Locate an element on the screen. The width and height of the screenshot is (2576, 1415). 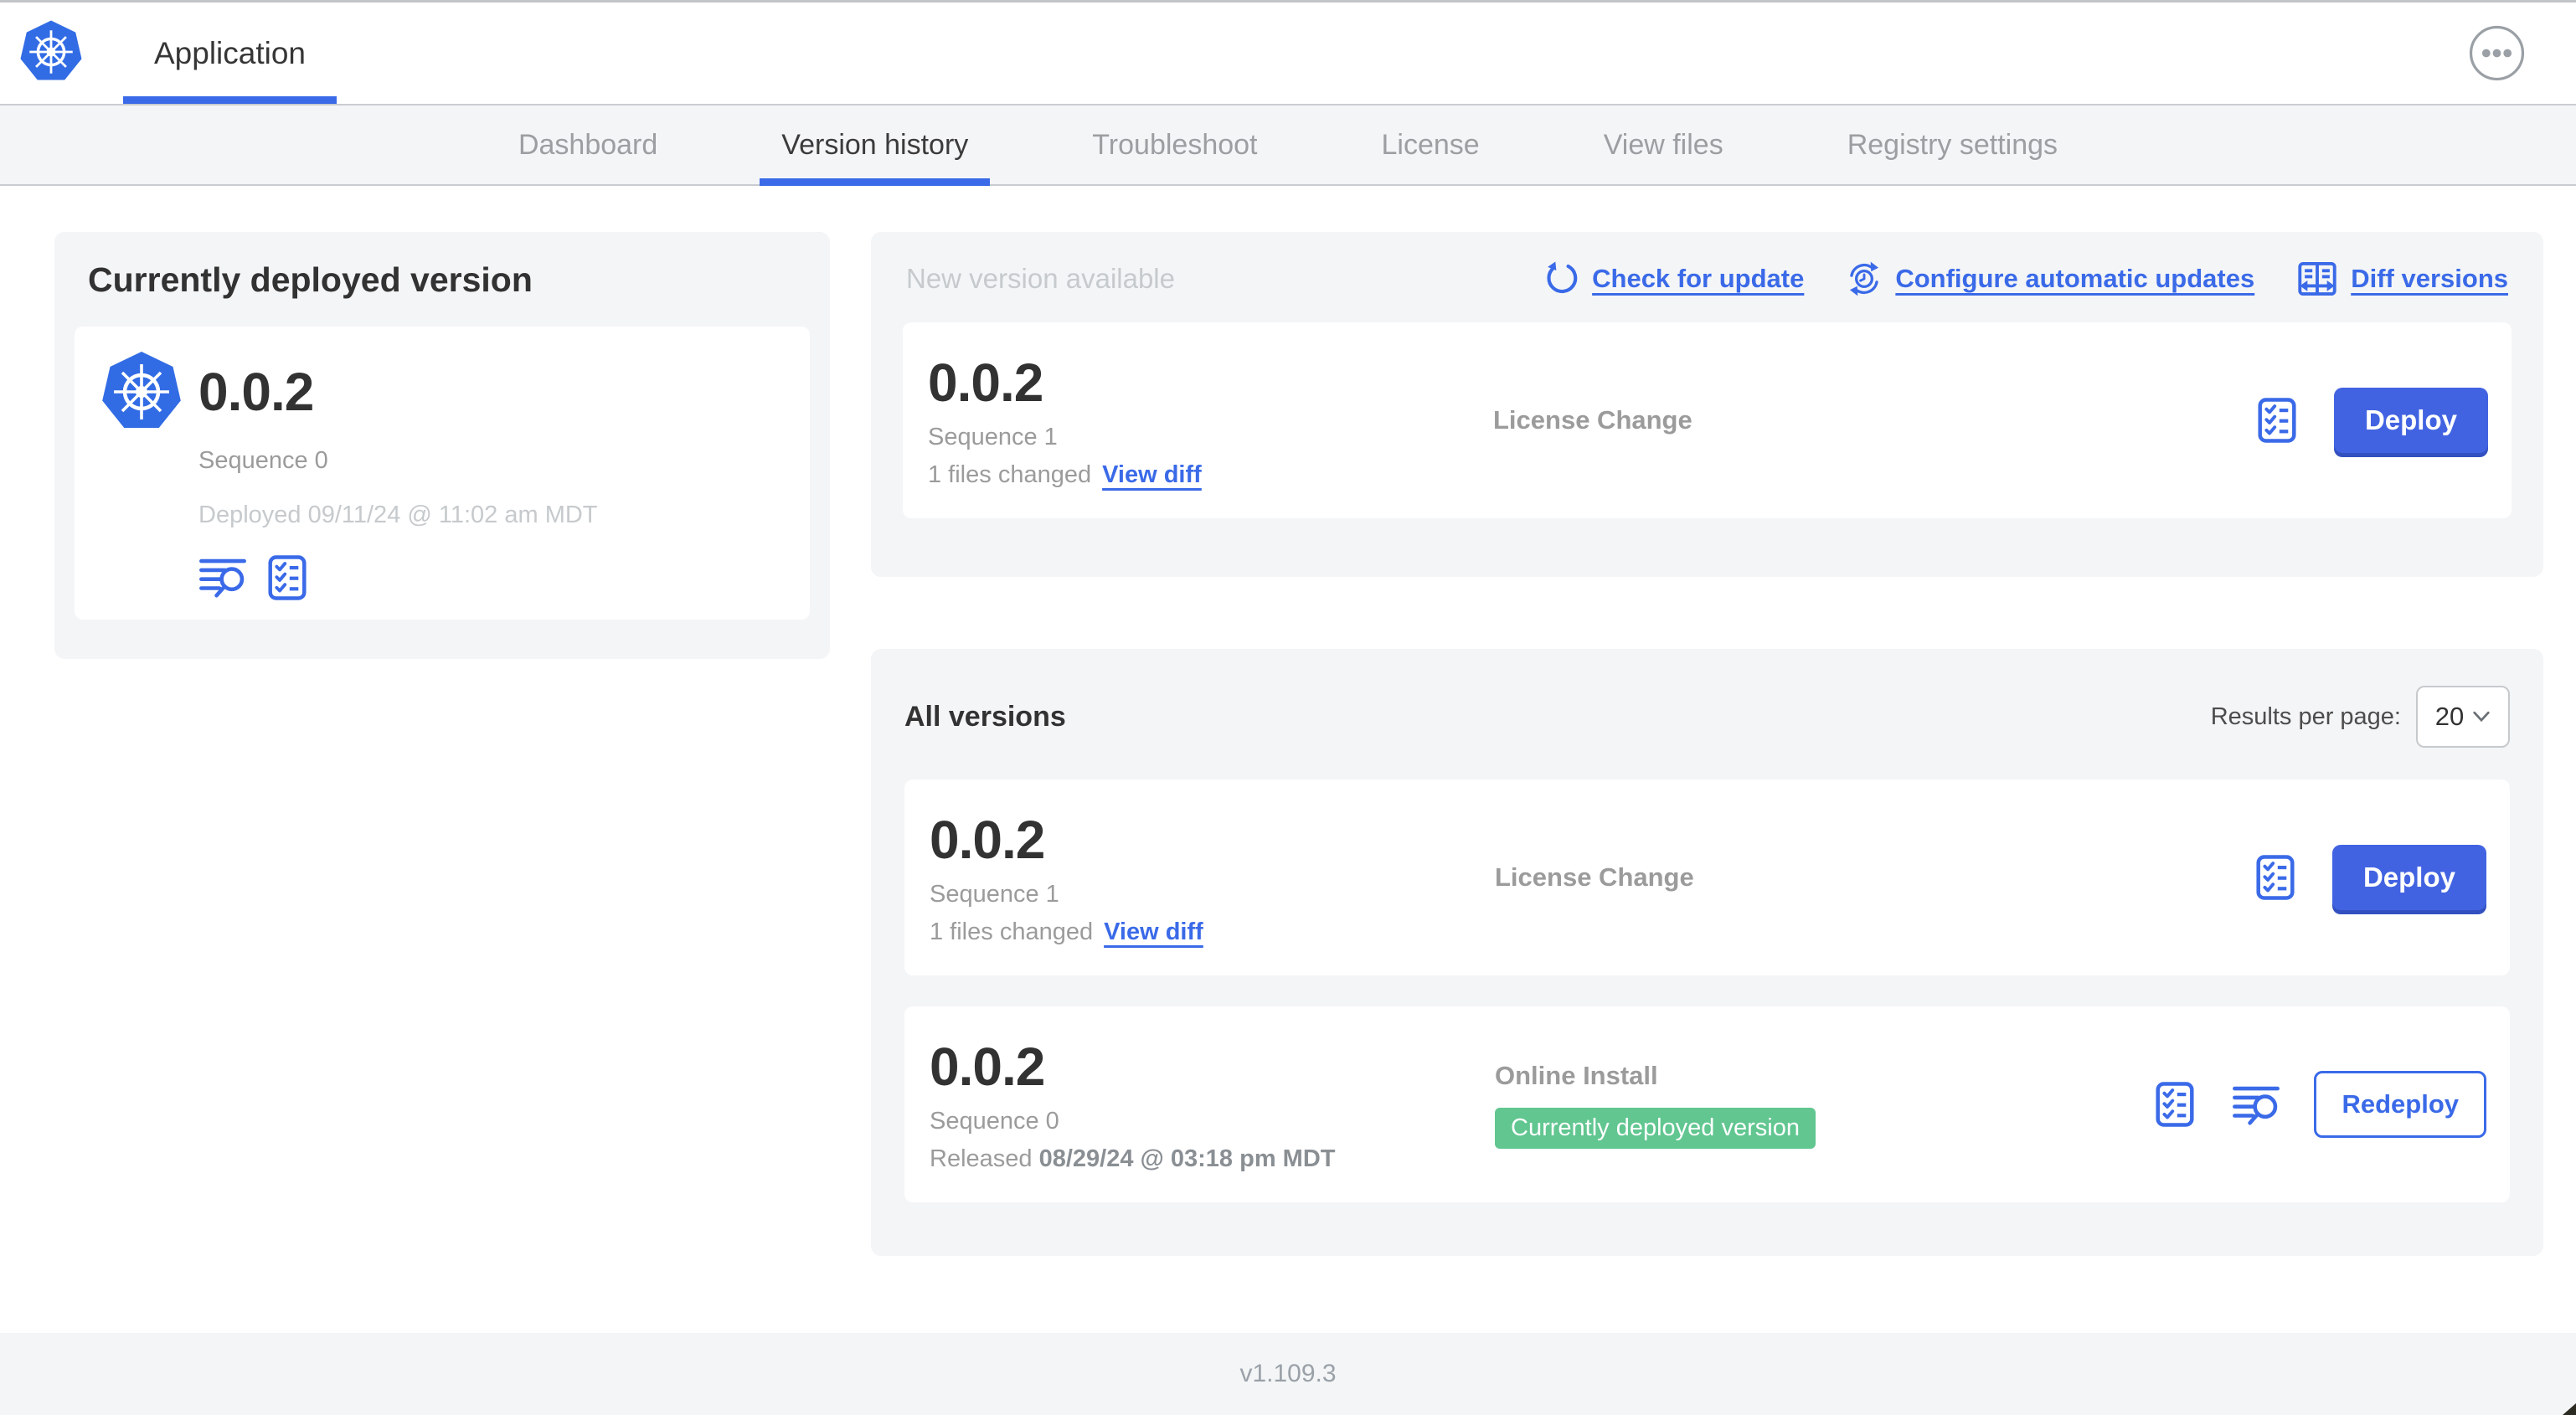
currently-deployed-badge: Currently deployed version is located at coordinates (1655, 1128).